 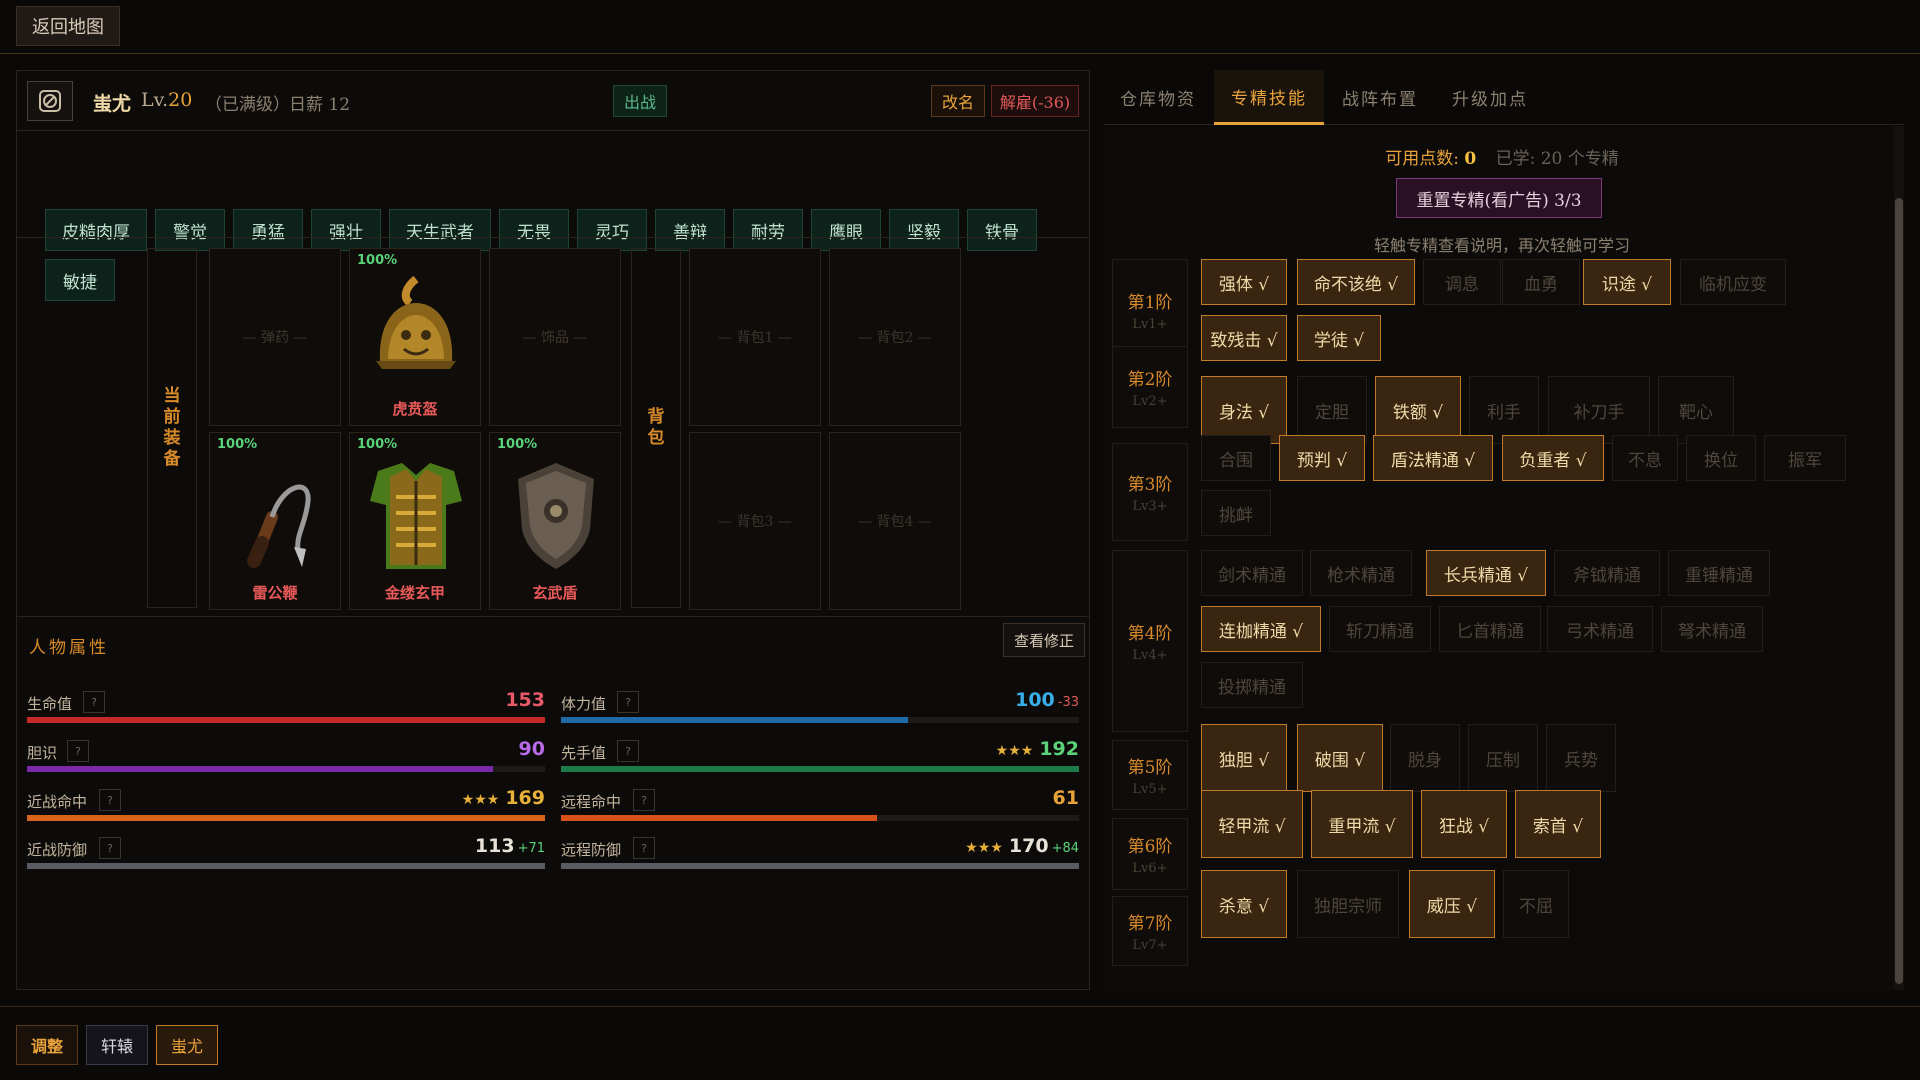 What do you see at coordinates (416, 516) in the screenshot?
I see `armor-icon` at bounding box center [416, 516].